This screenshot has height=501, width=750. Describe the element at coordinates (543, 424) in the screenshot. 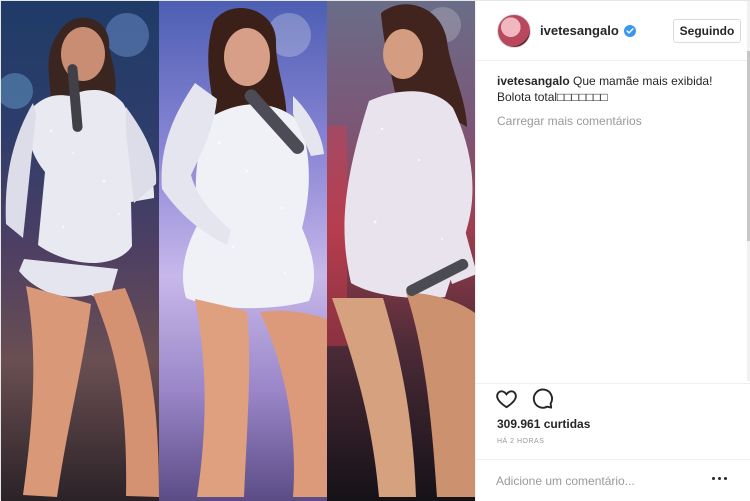

I see `likes-count: 309.961 curtidas` at that location.